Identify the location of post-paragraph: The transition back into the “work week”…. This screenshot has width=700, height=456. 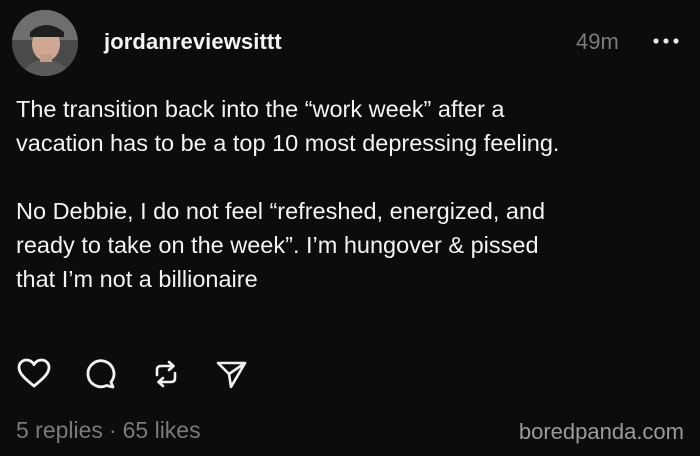
(288, 126).